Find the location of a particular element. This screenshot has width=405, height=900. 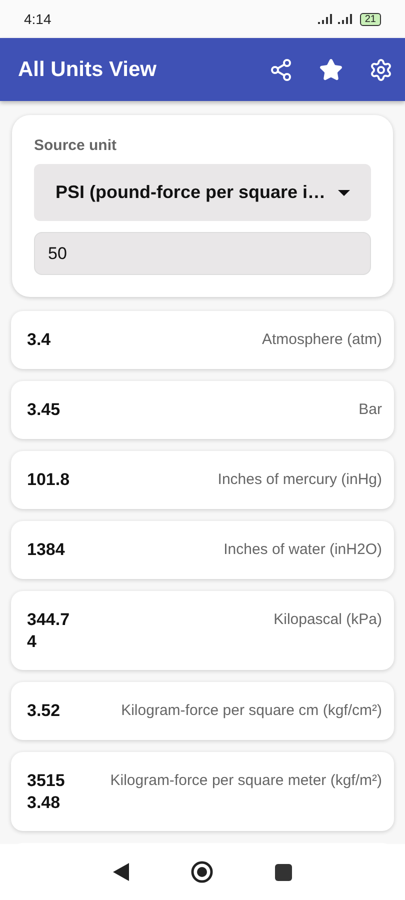

result-value: 3.4 is located at coordinates (39, 340).